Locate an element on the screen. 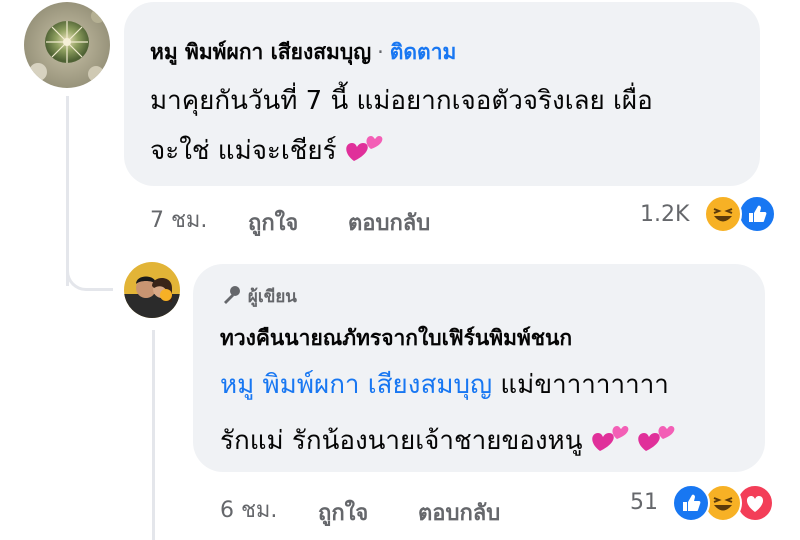 The image size is (800, 540). follow-link: ติดตาม is located at coordinates (423, 52).